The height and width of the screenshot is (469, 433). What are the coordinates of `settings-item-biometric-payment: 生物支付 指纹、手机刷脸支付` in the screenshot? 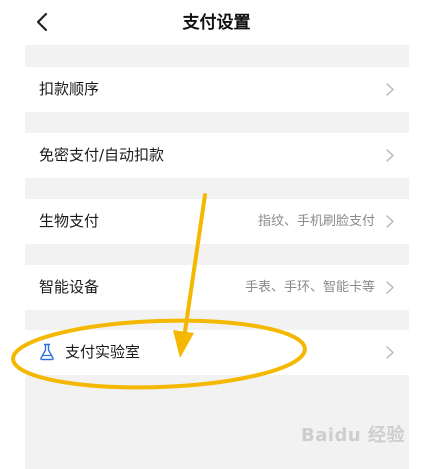 It's located at (217, 221).